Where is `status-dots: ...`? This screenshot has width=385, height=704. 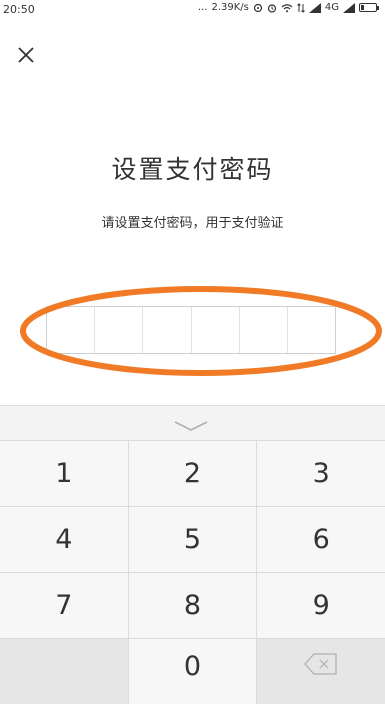
status-dots: ... is located at coordinates (202, 7).